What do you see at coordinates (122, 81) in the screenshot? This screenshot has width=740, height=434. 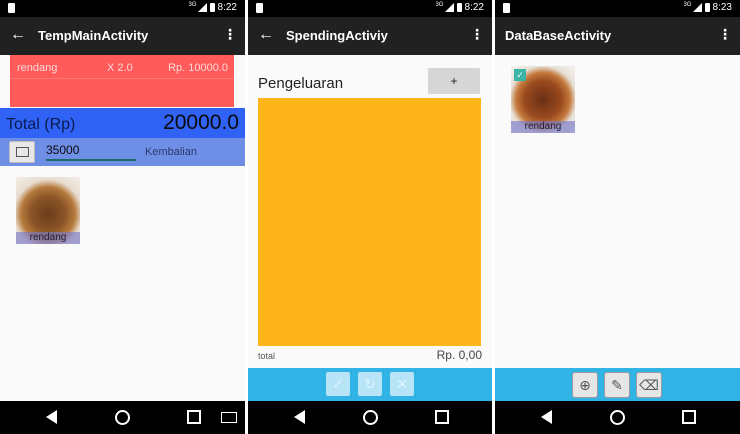 I see `cart-list: rendang X 2.0 Rp. 10000.0` at bounding box center [122, 81].